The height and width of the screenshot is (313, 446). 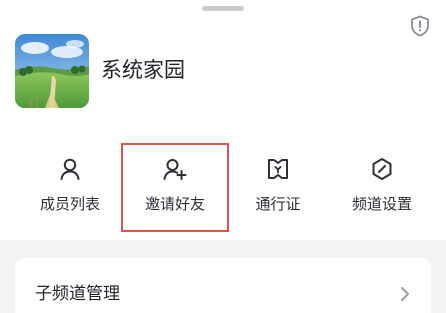 What do you see at coordinates (77, 294) in the screenshot?
I see `subchannel-management-label: 子频道管理` at bounding box center [77, 294].